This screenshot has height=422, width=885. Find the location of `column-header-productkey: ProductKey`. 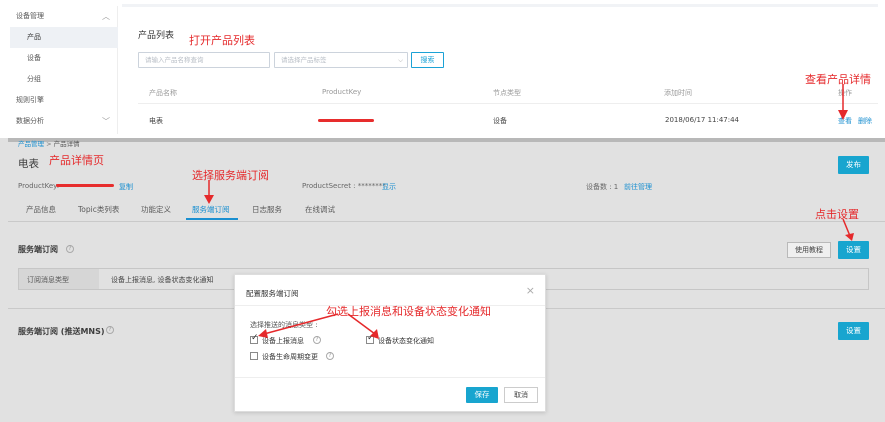

column-header-productkey: ProductKey is located at coordinates (342, 92).